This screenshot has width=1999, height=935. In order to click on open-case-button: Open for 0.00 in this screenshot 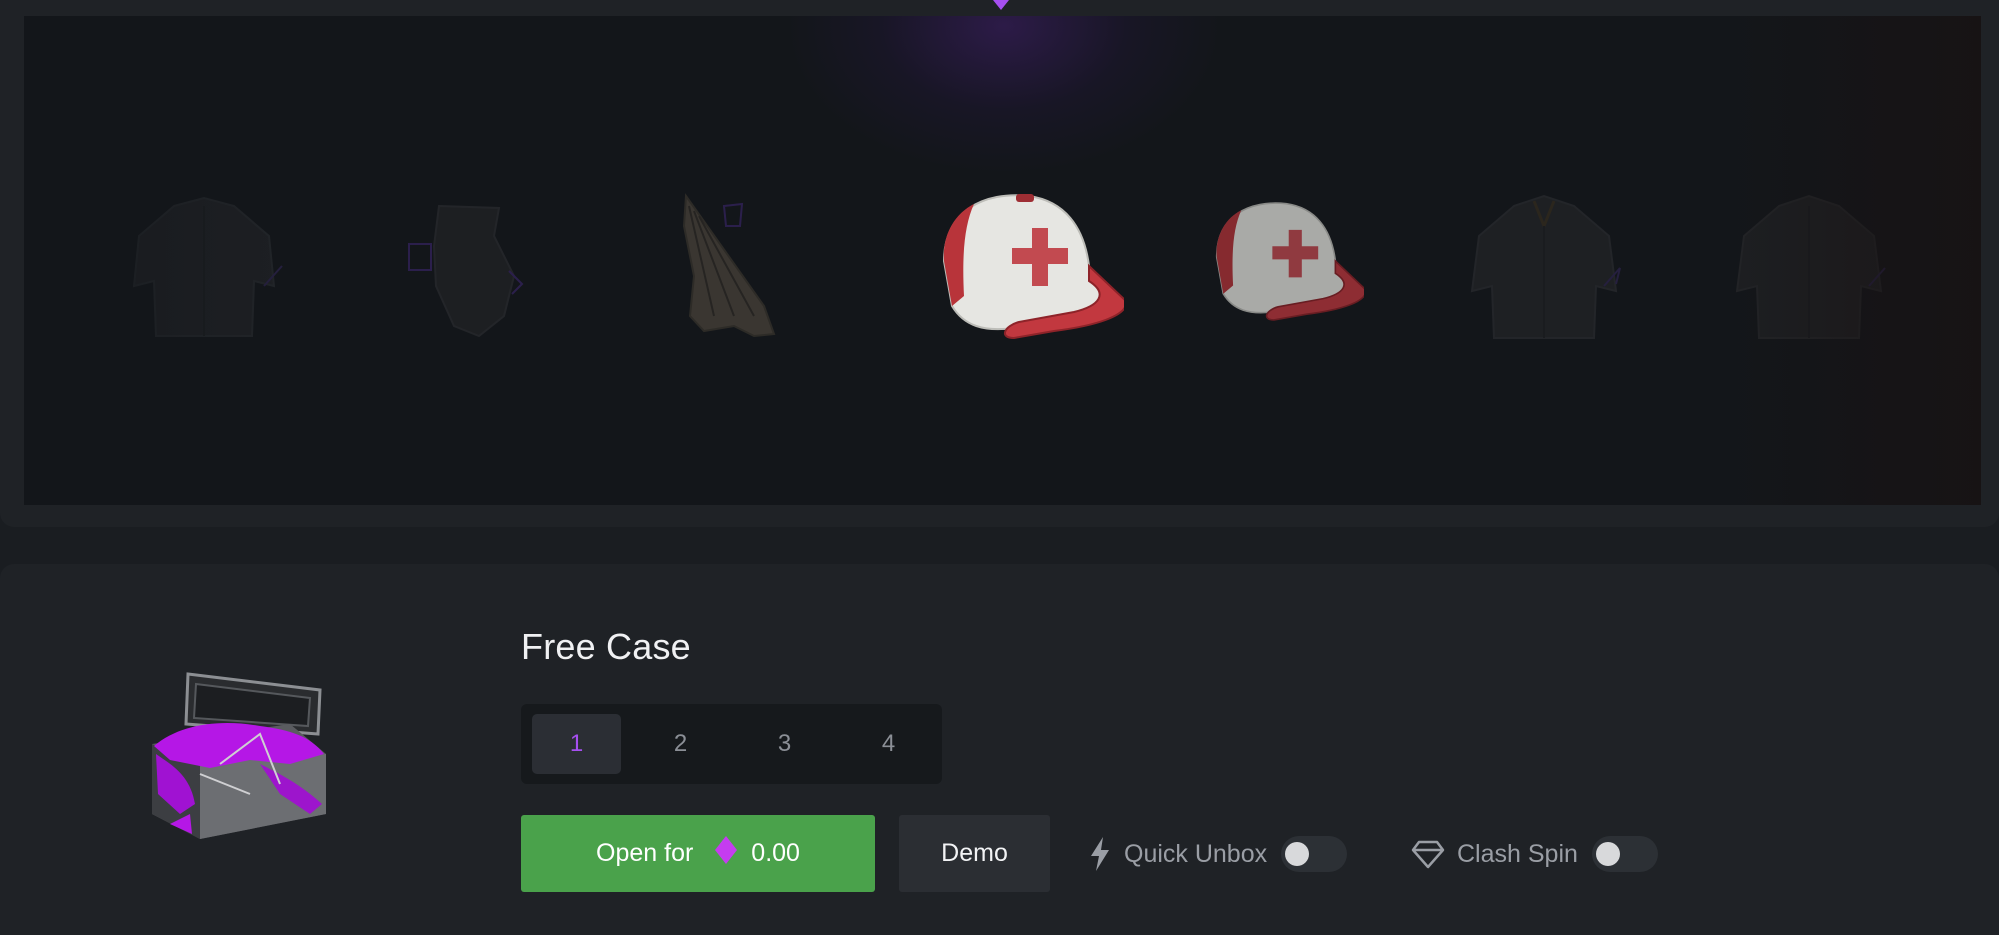, I will do `click(698, 853)`.